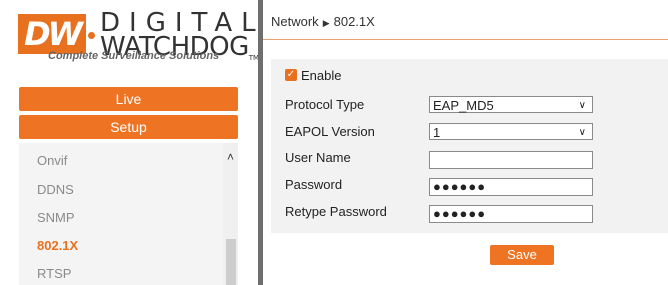 This screenshot has width=668, height=285. Describe the element at coordinates (465, 39) in the screenshot. I see `header-rule` at that location.